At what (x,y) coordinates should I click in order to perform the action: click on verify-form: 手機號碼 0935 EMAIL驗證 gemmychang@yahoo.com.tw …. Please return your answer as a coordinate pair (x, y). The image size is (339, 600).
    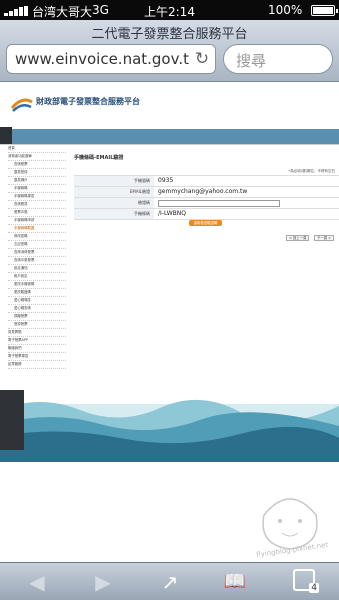
    Looking at the image, I should click on (206, 197).